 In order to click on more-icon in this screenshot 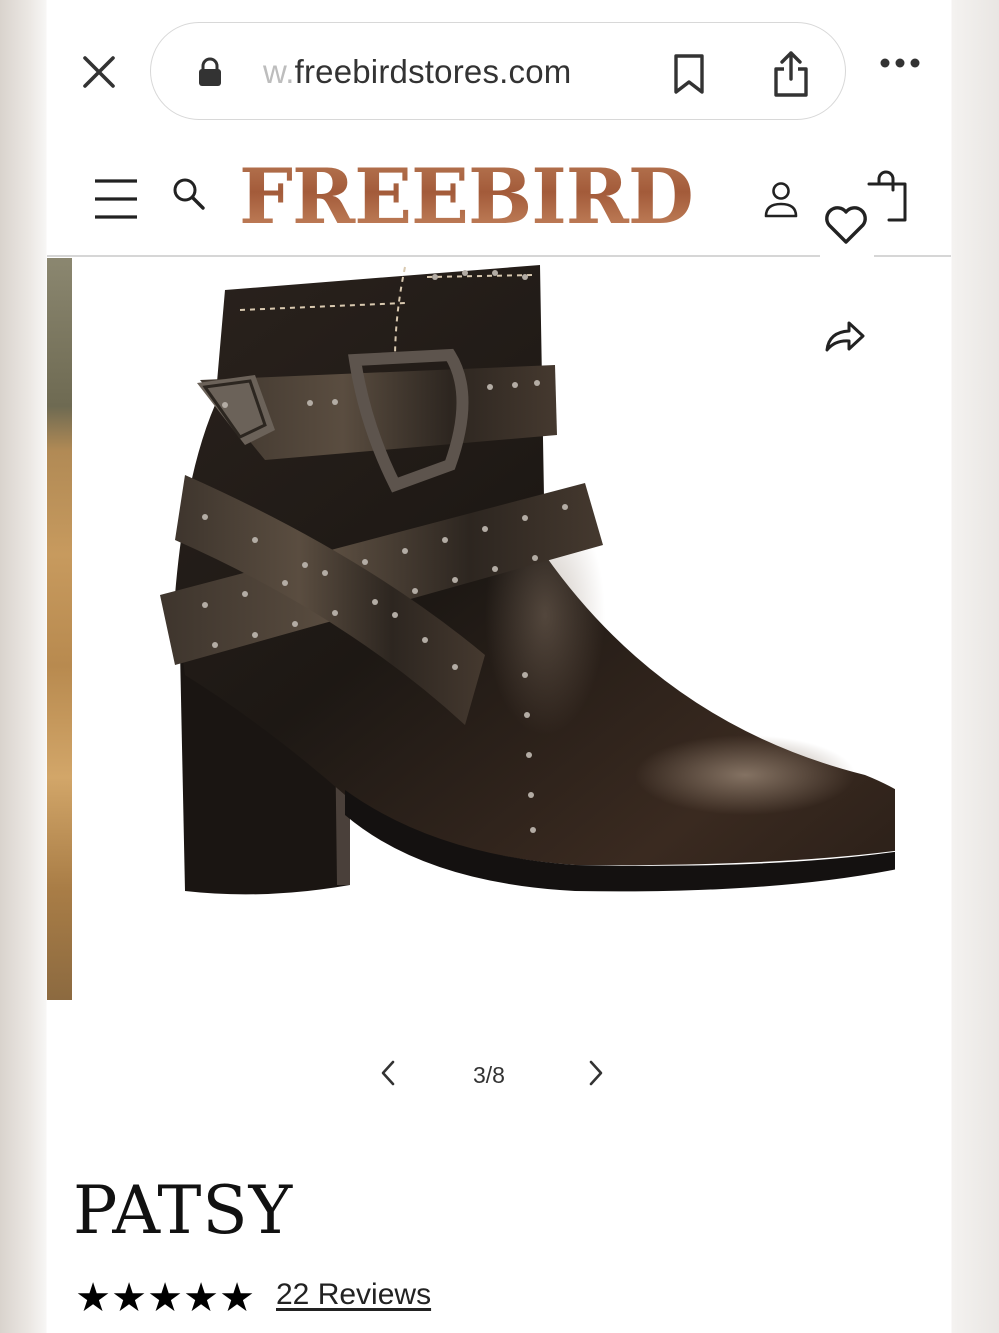, I will do `click(900, 65)`.